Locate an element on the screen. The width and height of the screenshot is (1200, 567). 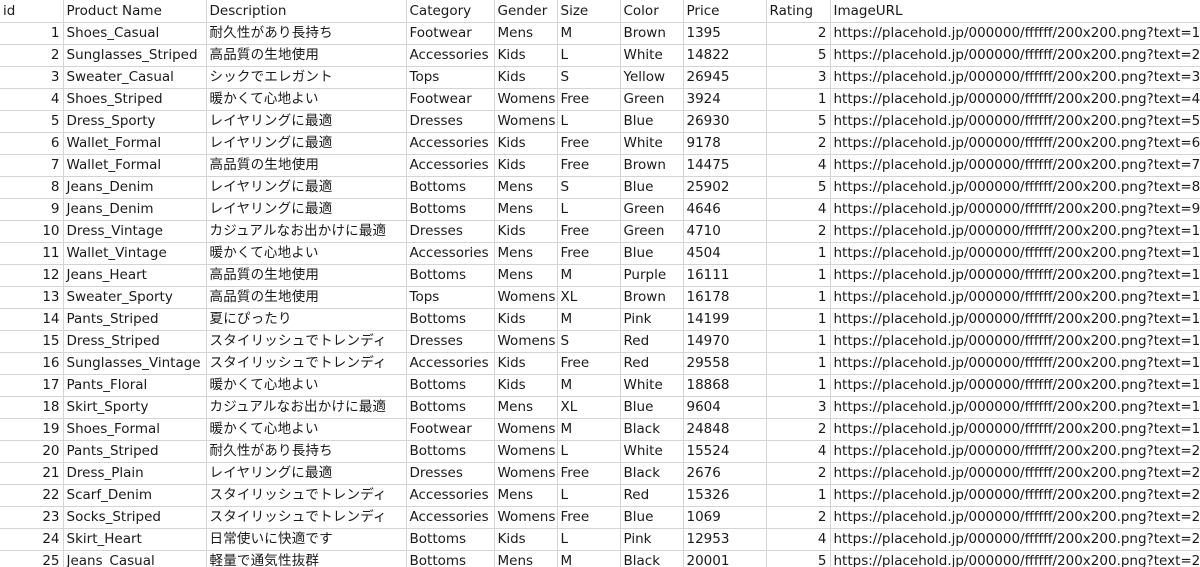
cell-product-name: Dress_Striped is located at coordinates (135, 341).